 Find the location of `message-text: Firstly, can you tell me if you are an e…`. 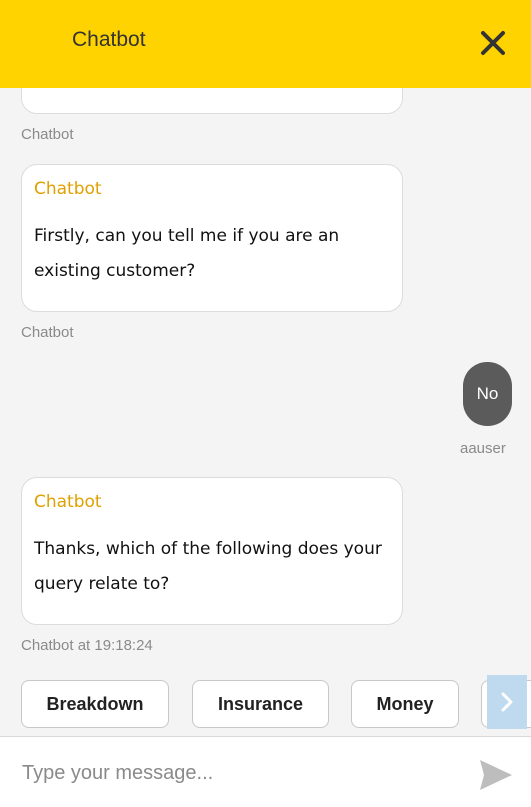

message-text: Firstly, can you tell me if you are an e… is located at coordinates (187, 253).